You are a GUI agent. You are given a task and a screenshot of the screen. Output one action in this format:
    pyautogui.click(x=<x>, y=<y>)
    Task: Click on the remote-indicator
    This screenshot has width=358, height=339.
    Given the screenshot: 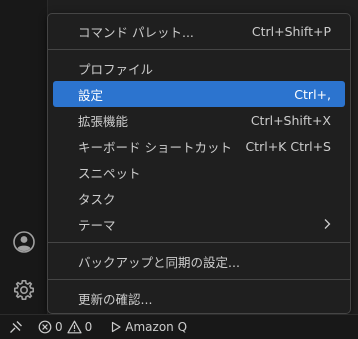 What is the action you would take?
    pyautogui.click(x=16, y=327)
    